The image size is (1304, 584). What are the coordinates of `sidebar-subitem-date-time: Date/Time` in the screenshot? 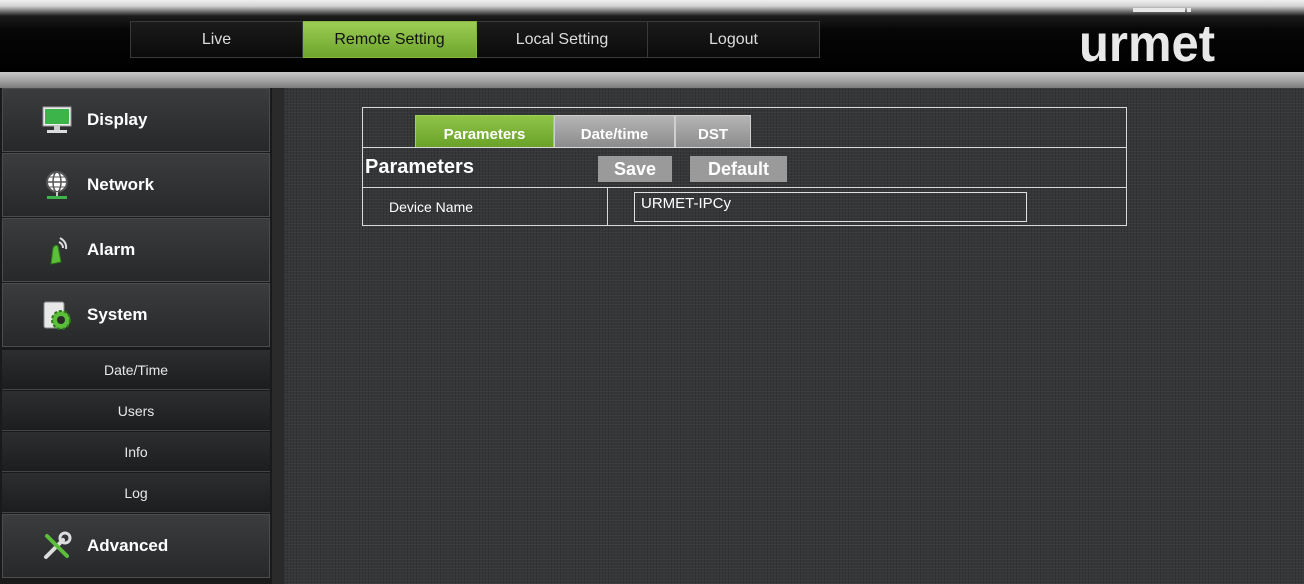 It's located at (136, 370).